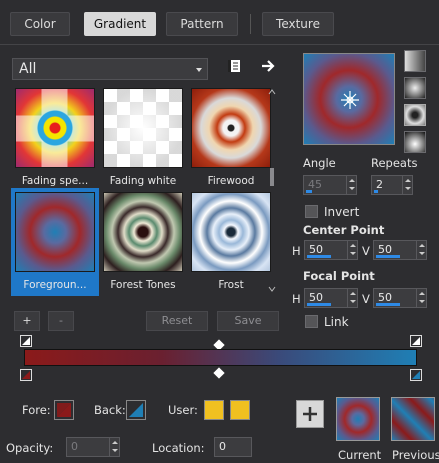  What do you see at coordinates (269, 66) in the screenshot?
I see `arrow-right-icon` at bounding box center [269, 66].